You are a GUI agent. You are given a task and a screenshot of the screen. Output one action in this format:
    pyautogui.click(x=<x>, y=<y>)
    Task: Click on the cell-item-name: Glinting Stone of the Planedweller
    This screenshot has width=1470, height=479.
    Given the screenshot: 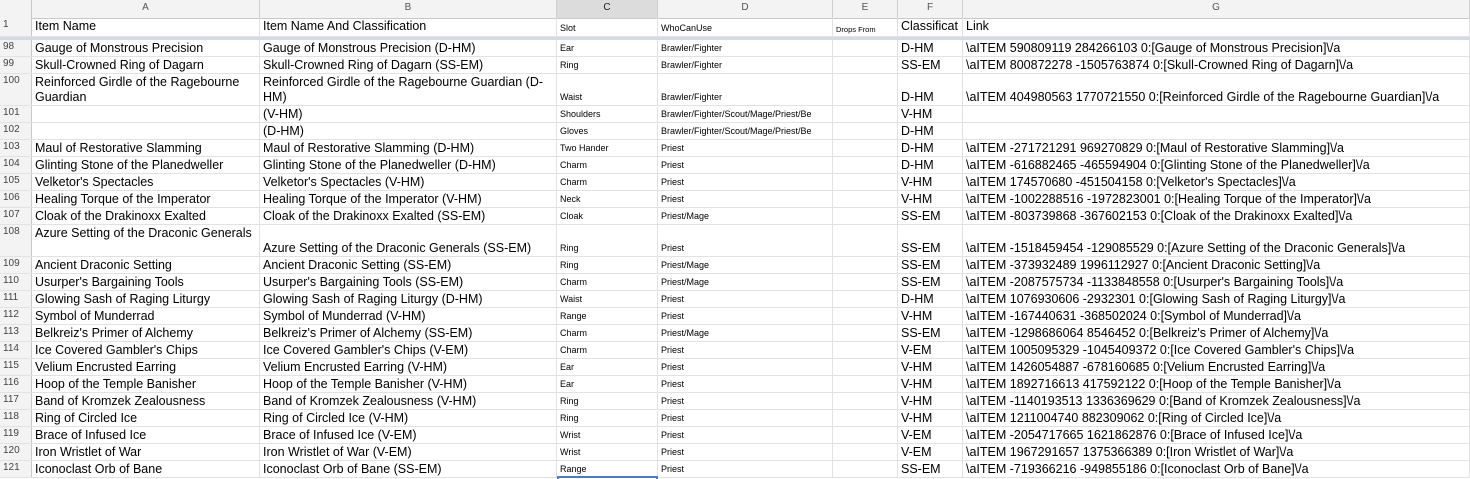 What is the action you would take?
    pyautogui.click(x=146, y=165)
    